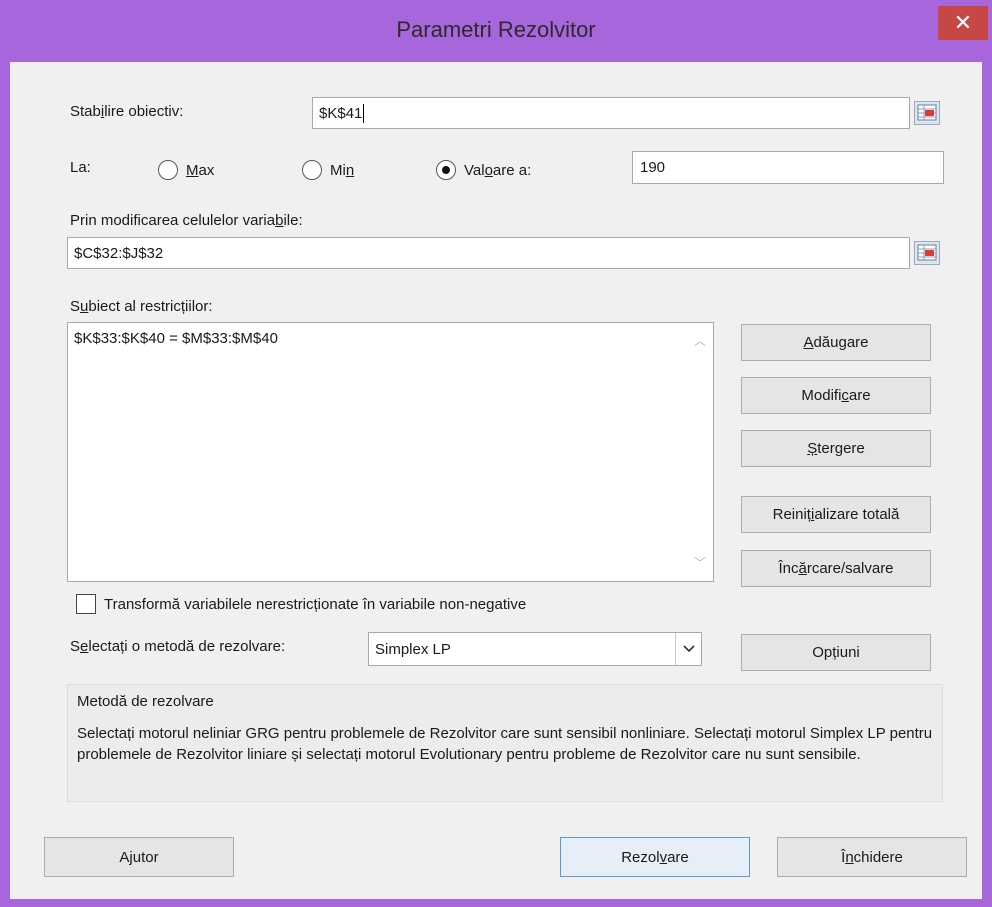 The height and width of the screenshot is (907, 992). What do you see at coordinates (342, 170) in the screenshot?
I see `min-label: Min` at bounding box center [342, 170].